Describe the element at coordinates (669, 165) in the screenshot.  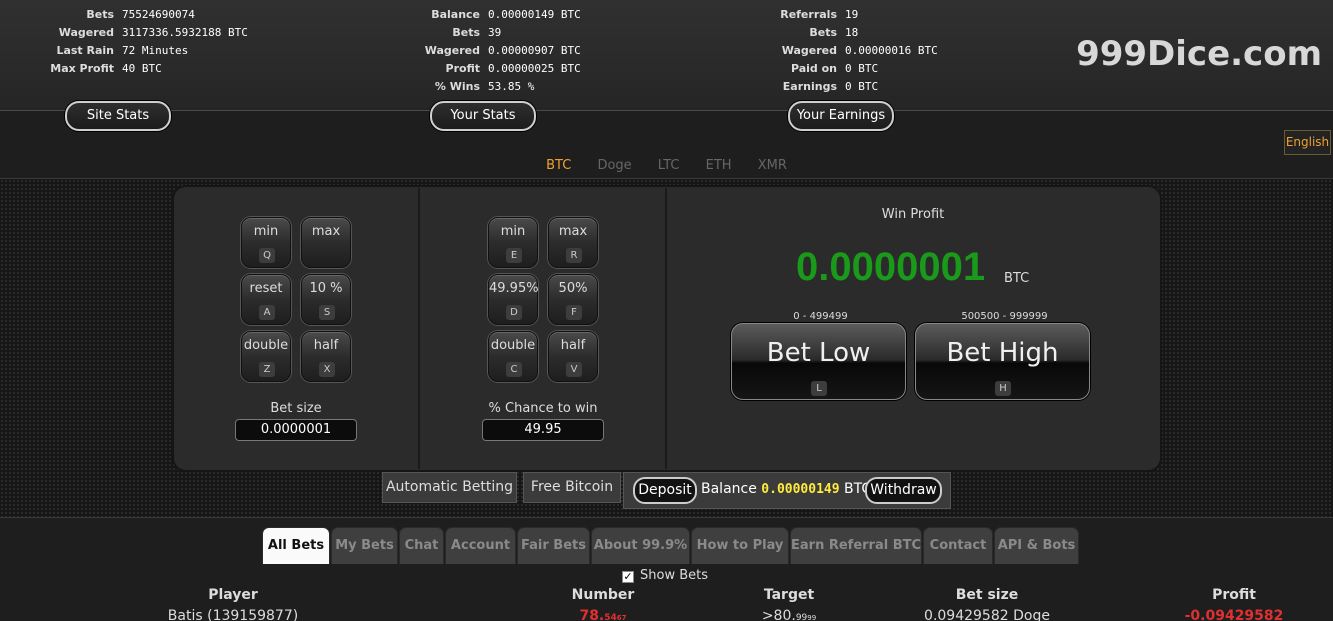
I see `currency-tab-ltc: LTC` at that location.